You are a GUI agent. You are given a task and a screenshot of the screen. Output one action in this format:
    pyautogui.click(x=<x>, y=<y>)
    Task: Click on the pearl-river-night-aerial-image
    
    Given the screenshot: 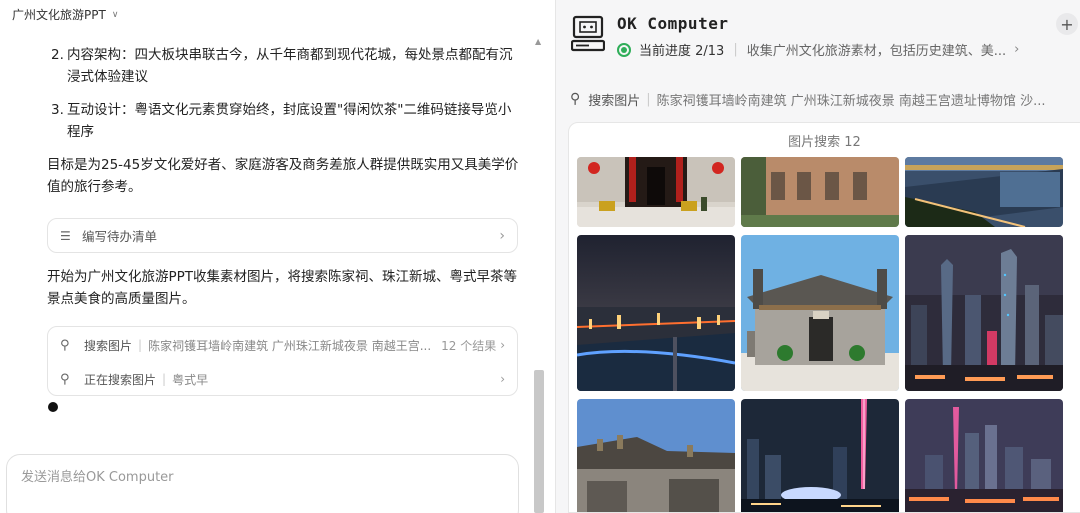 What is the action you would take?
    pyautogui.click(x=656, y=313)
    